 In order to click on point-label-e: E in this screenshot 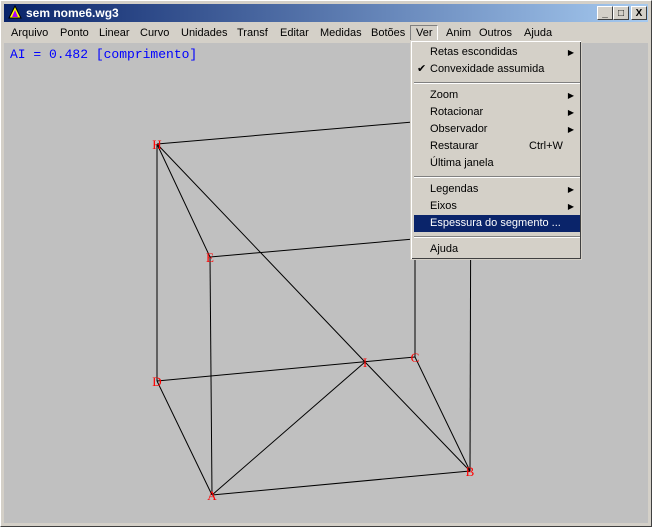, I will do `click(210, 257)`.